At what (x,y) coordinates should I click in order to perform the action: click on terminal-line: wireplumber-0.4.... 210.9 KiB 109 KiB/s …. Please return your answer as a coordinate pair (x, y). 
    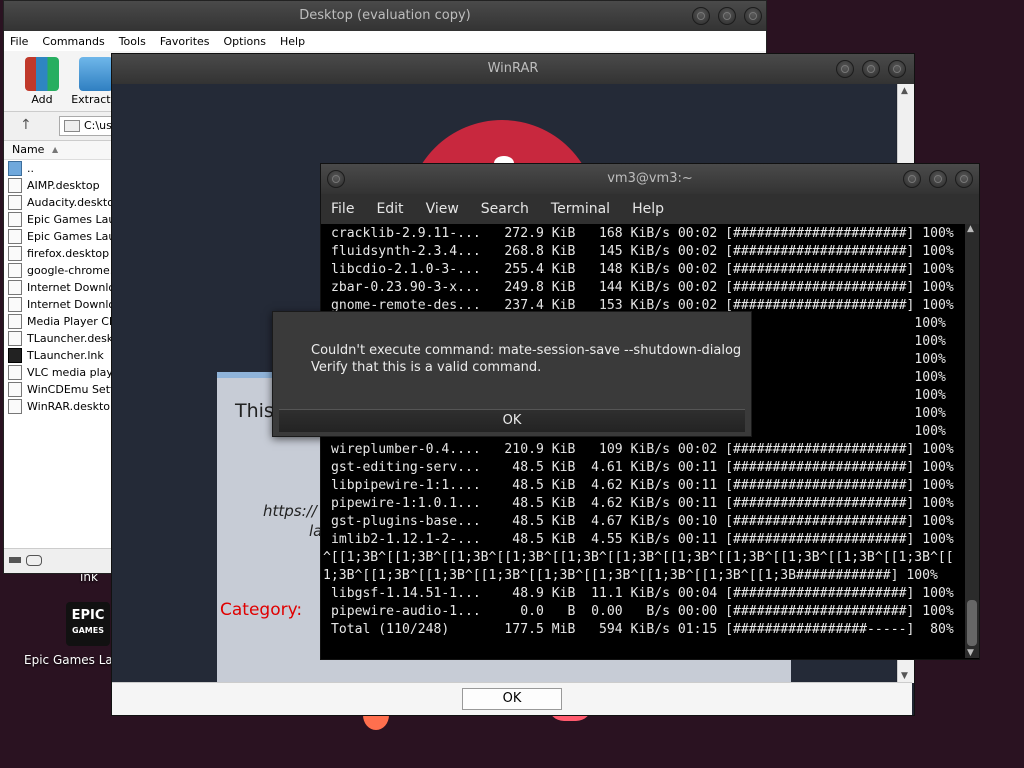
    Looking at the image, I should click on (642, 449).